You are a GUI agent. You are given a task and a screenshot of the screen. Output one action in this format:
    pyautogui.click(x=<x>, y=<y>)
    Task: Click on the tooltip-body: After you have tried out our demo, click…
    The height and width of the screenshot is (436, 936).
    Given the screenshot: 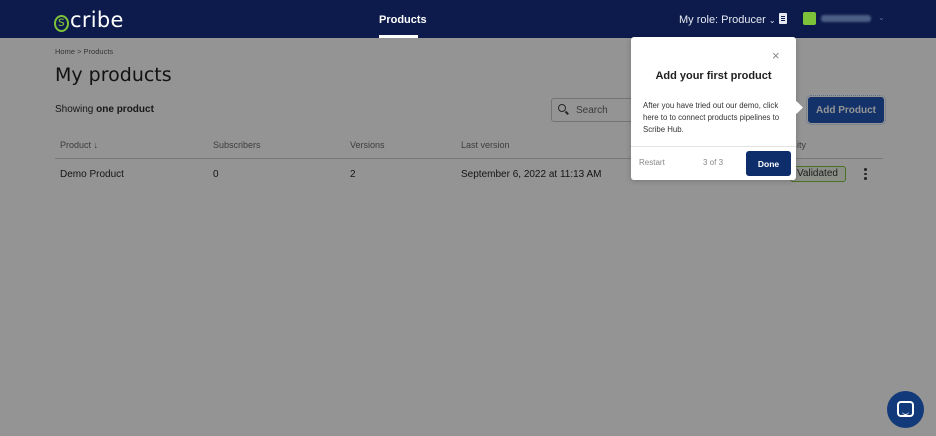 What is the action you would take?
    pyautogui.click(x=711, y=117)
    